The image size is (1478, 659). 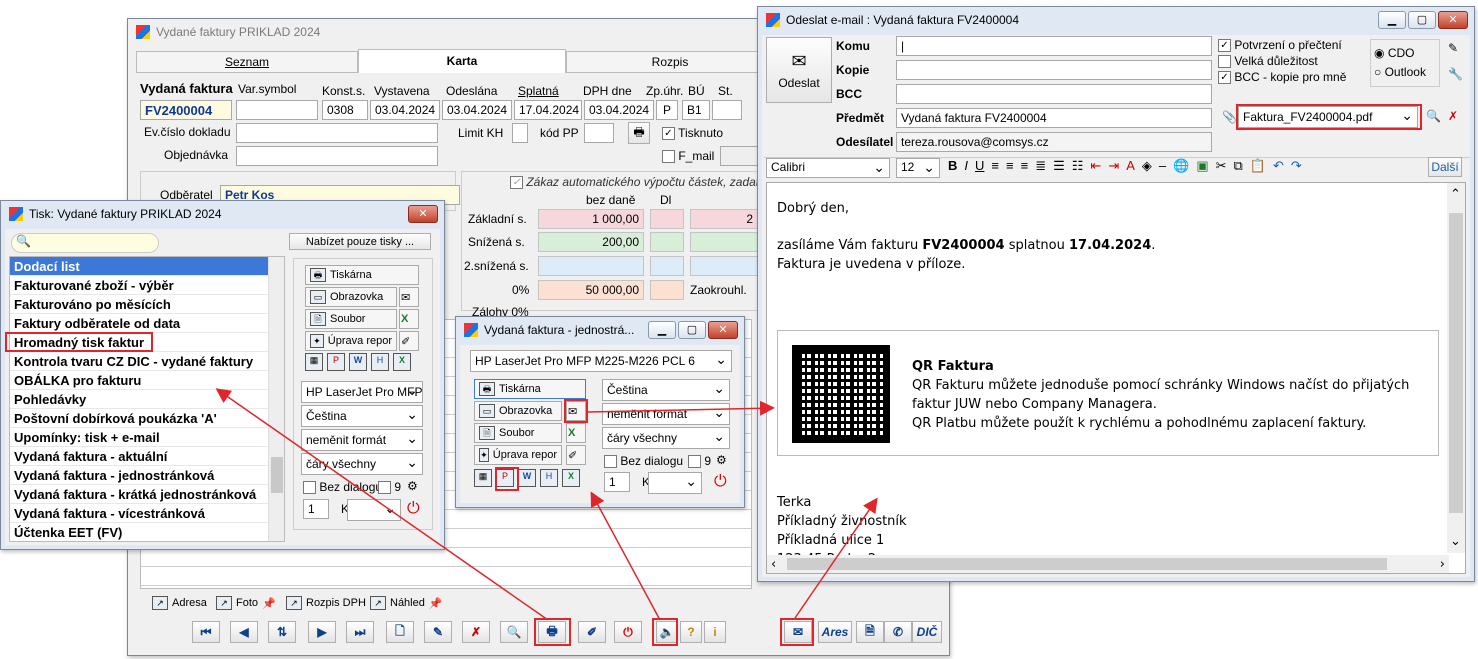 What do you see at coordinates (1054, 142) in the screenshot?
I see `odesilatel-field: tereza.rousova@comsys.cz` at bounding box center [1054, 142].